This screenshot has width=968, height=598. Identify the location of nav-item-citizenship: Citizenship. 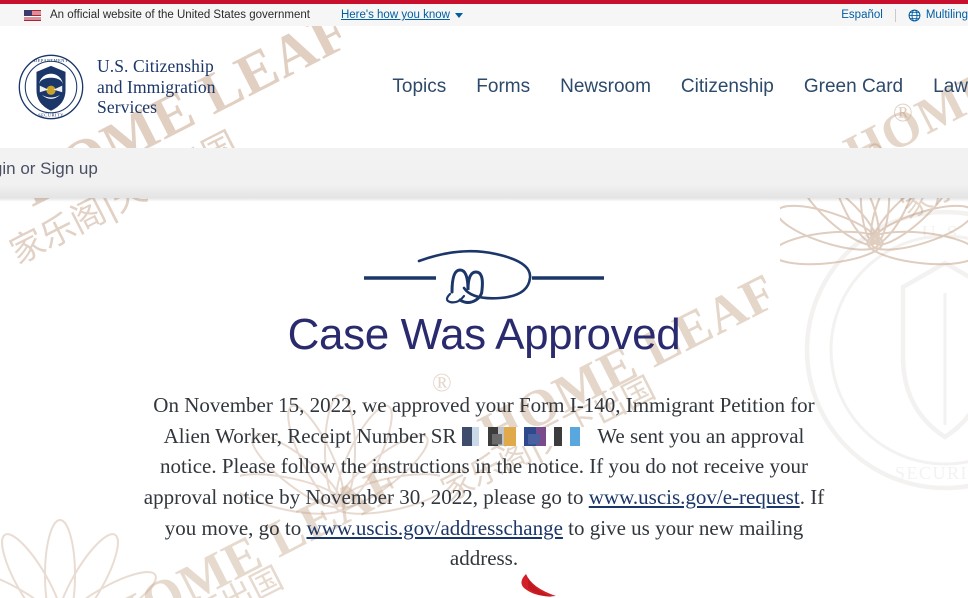
(727, 87).